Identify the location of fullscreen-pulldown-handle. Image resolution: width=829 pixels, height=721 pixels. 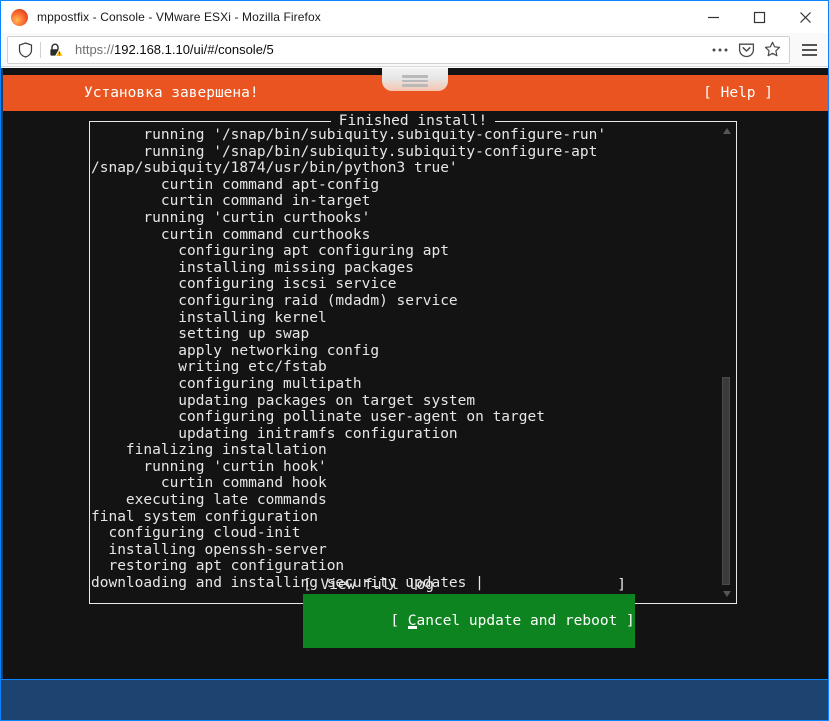
(414, 79).